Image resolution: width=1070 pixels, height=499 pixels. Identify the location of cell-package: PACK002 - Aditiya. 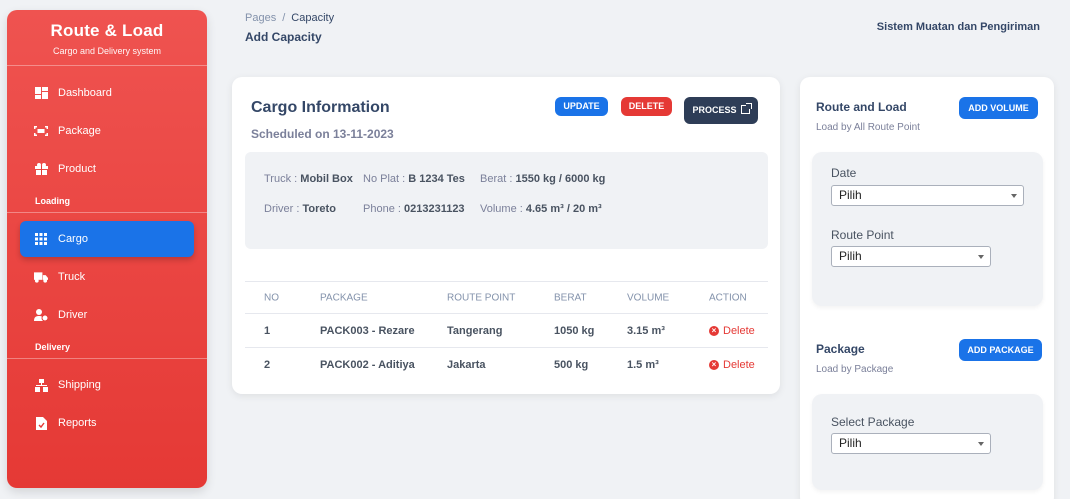
(367, 365).